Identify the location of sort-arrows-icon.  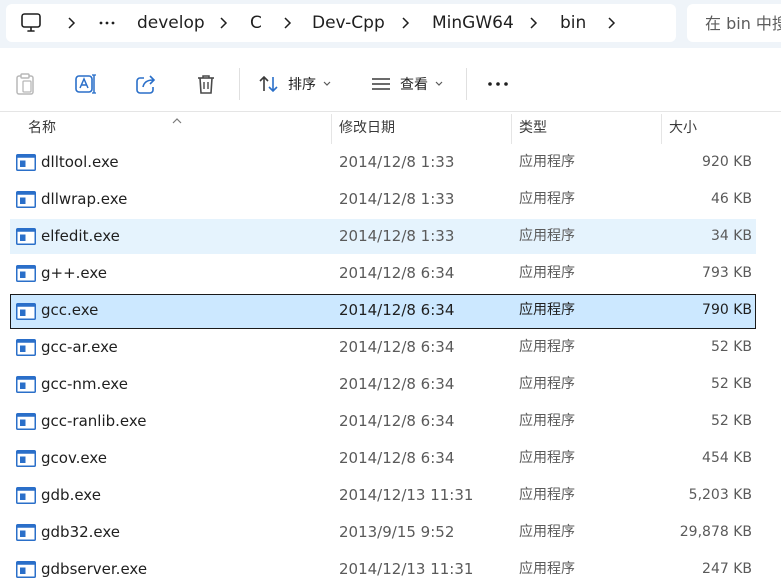
(269, 84).